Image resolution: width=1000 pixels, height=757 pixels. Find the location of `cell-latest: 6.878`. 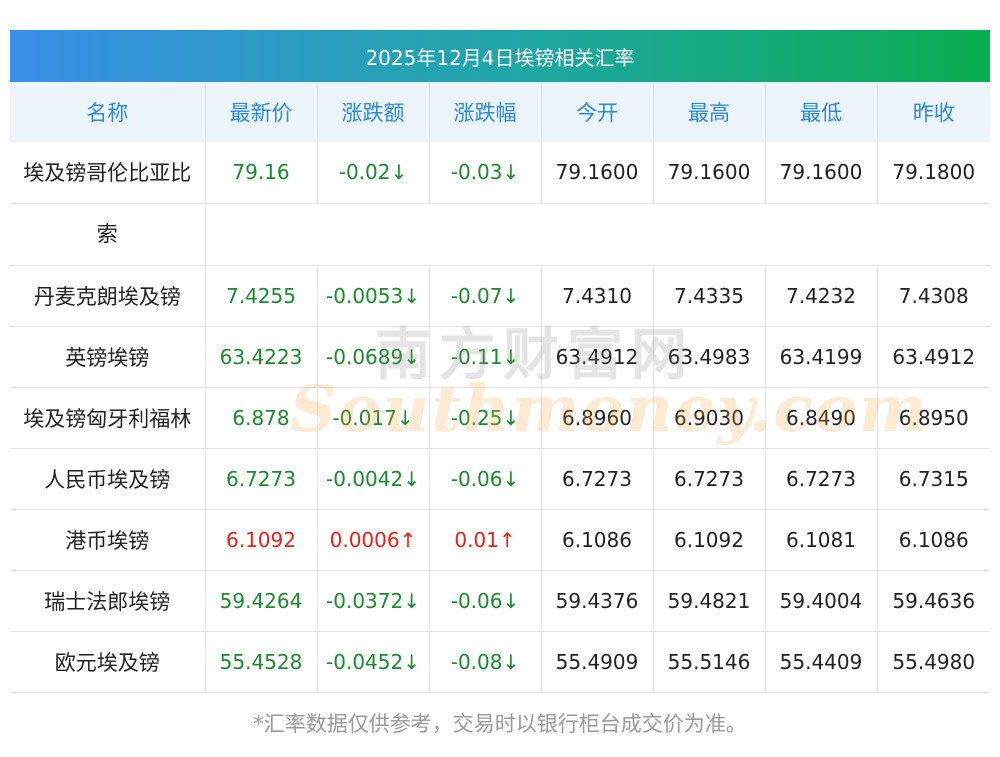

cell-latest: 6.878 is located at coordinates (261, 418).